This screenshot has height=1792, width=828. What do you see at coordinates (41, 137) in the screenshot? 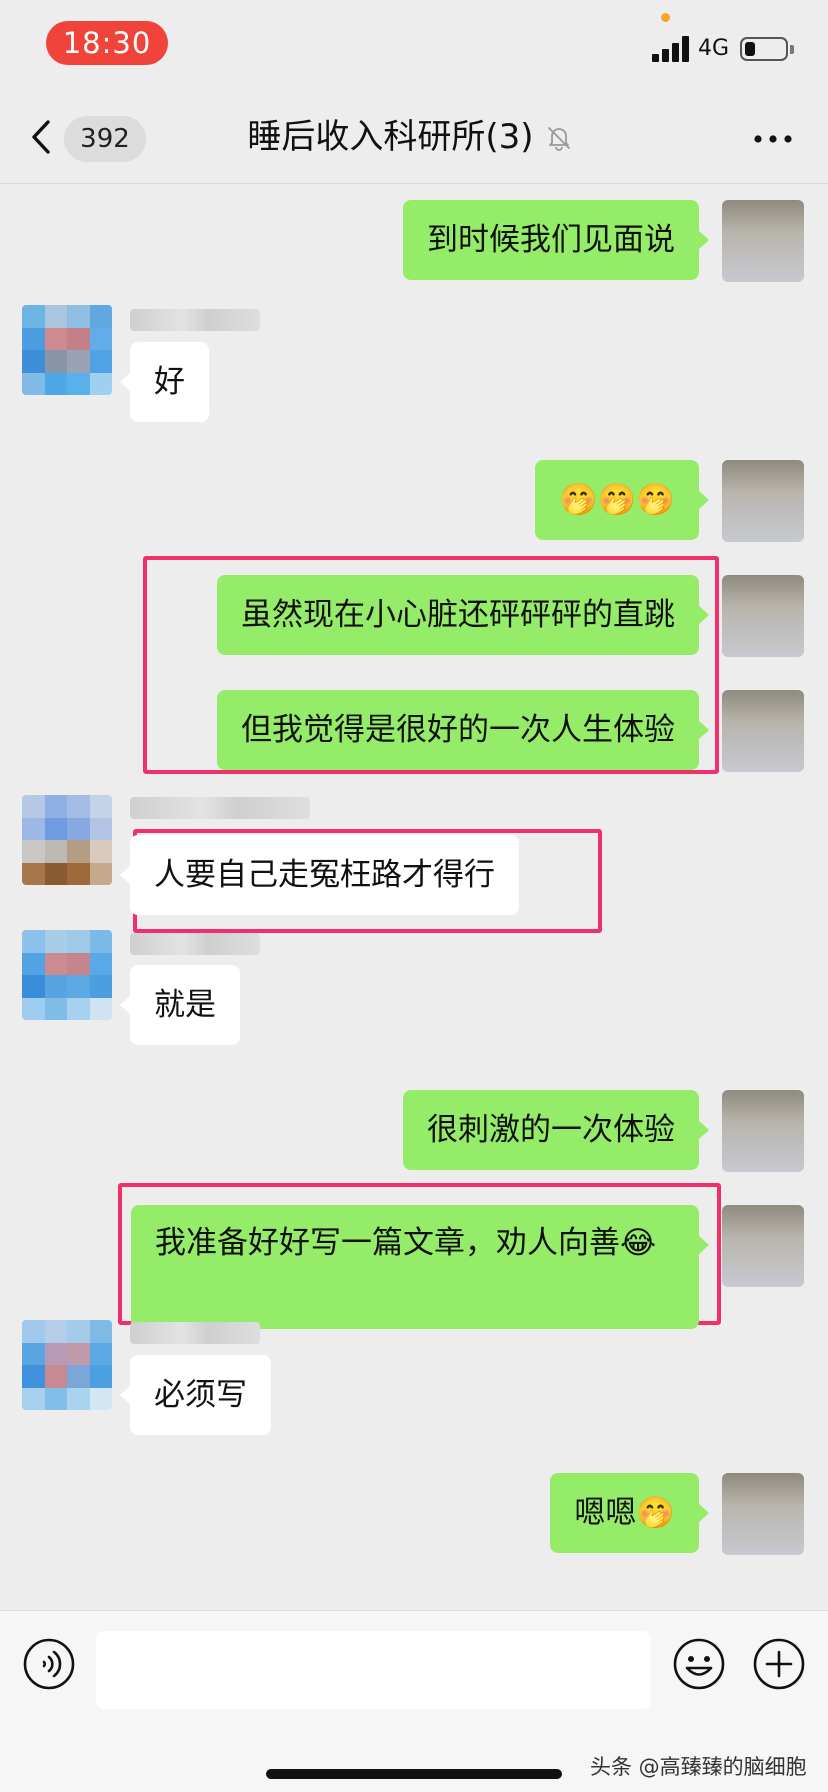
I see `back-chevron-icon` at bounding box center [41, 137].